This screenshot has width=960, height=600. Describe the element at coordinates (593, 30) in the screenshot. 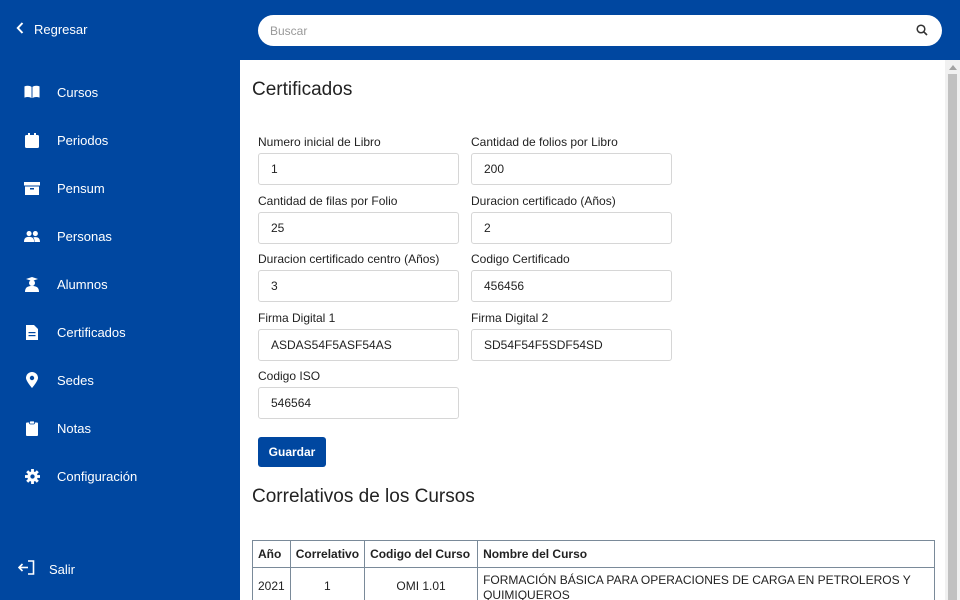

I see `search-input` at that location.